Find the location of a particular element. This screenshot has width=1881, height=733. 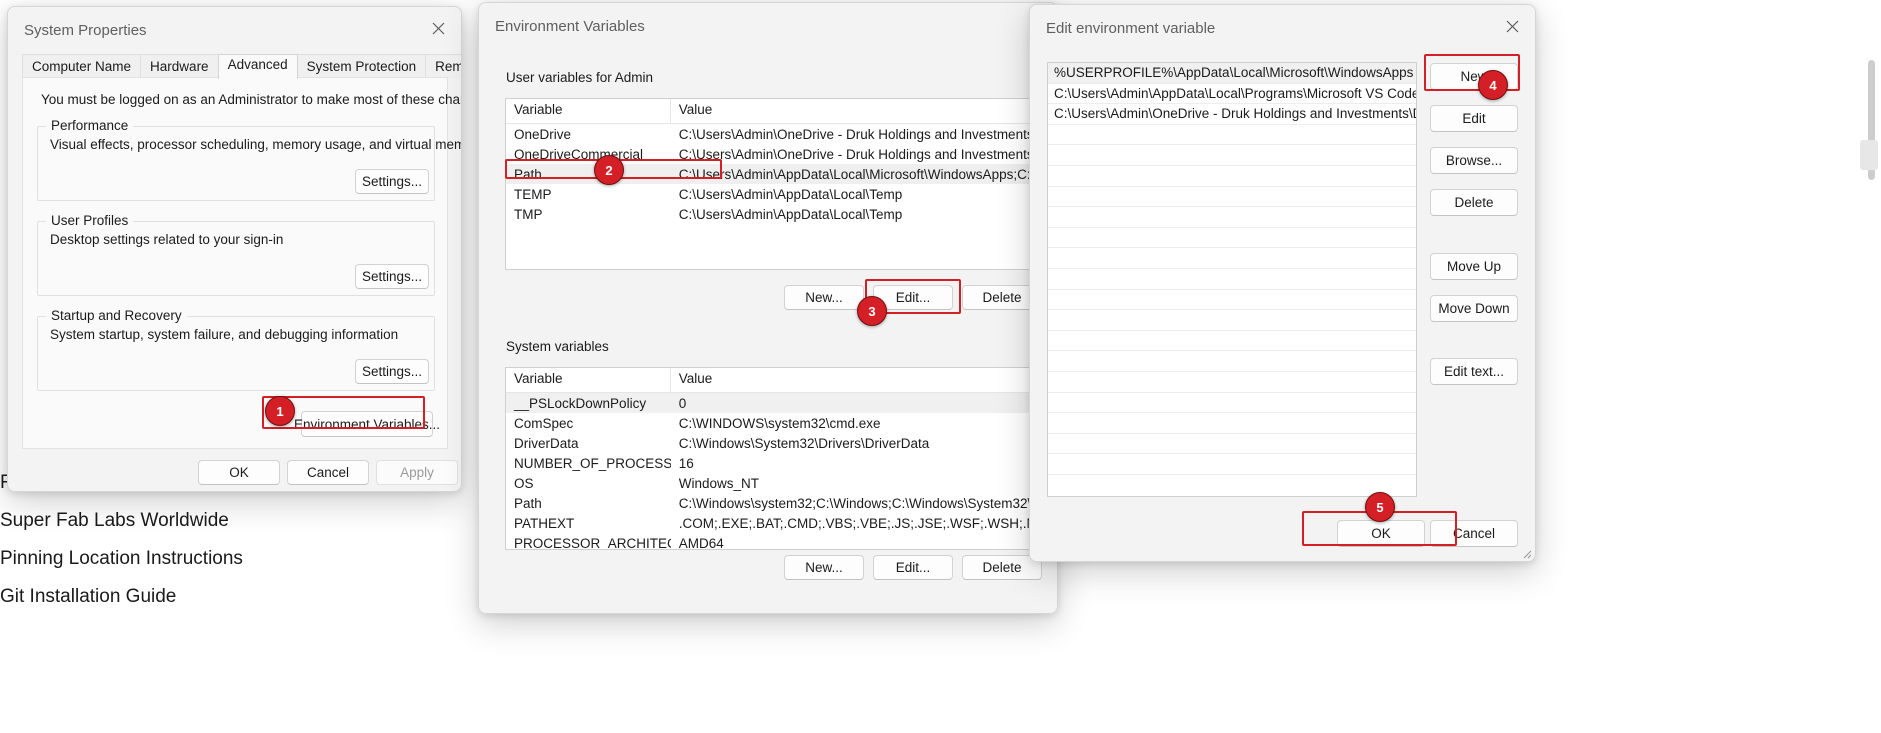

variable-name: TMP is located at coordinates (528, 214).